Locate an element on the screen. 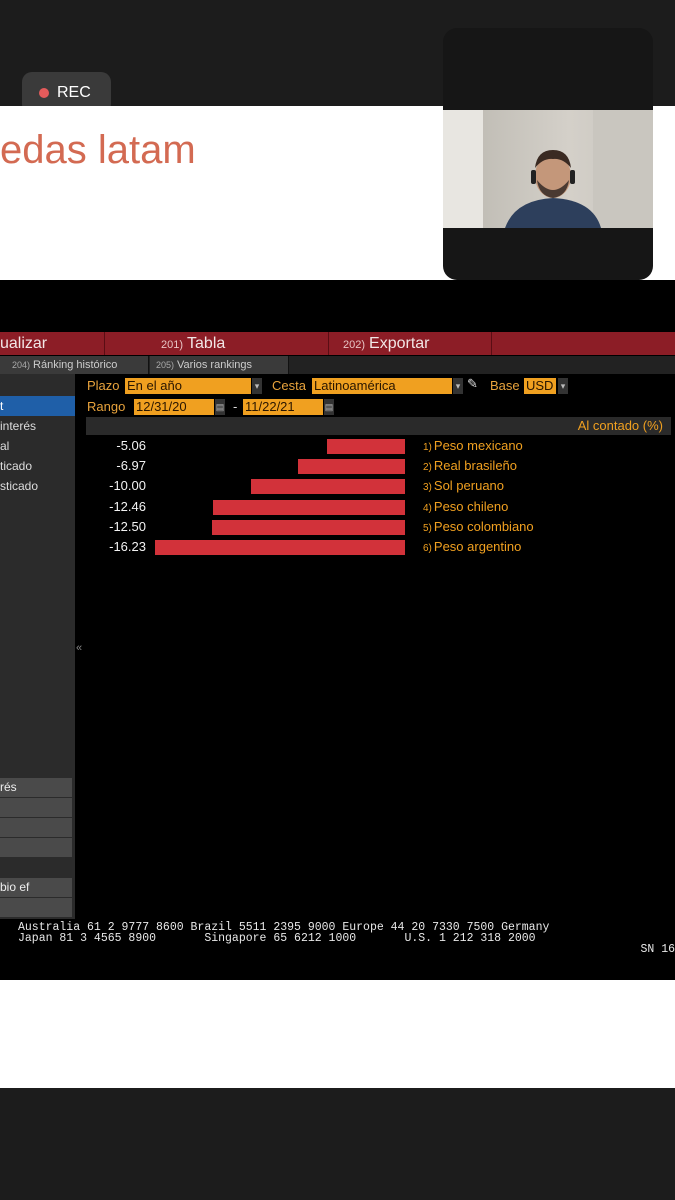  bar-category-label: 6) Peso argentino is located at coordinates (472, 546).